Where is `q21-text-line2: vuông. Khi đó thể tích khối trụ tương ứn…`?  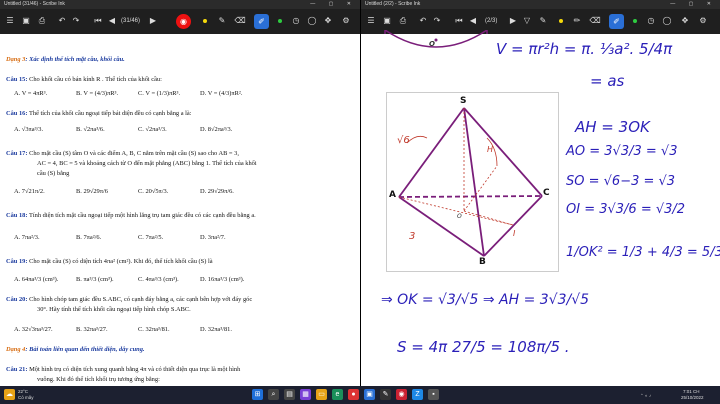 q21-text-line2: vuông. Khi đó thể tích khối trụ tương ứn… is located at coordinates (98, 379).